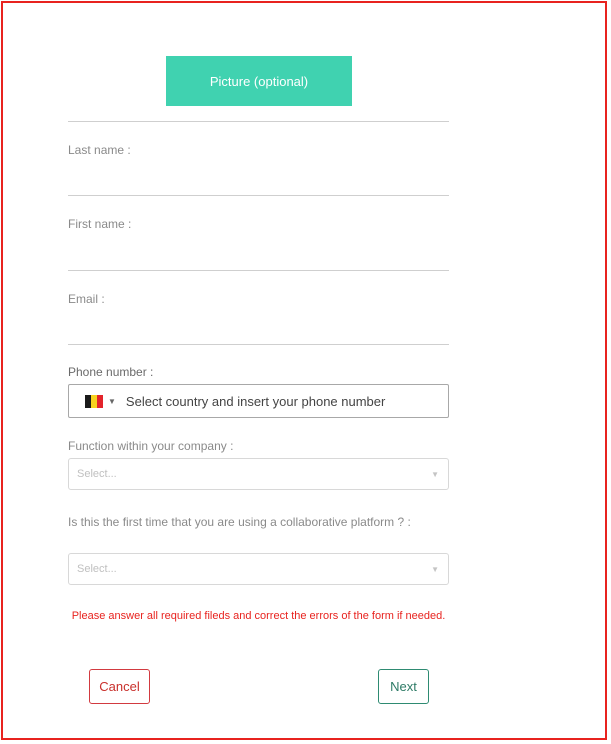  I want to click on cancel-button: Cancel, so click(119, 686).